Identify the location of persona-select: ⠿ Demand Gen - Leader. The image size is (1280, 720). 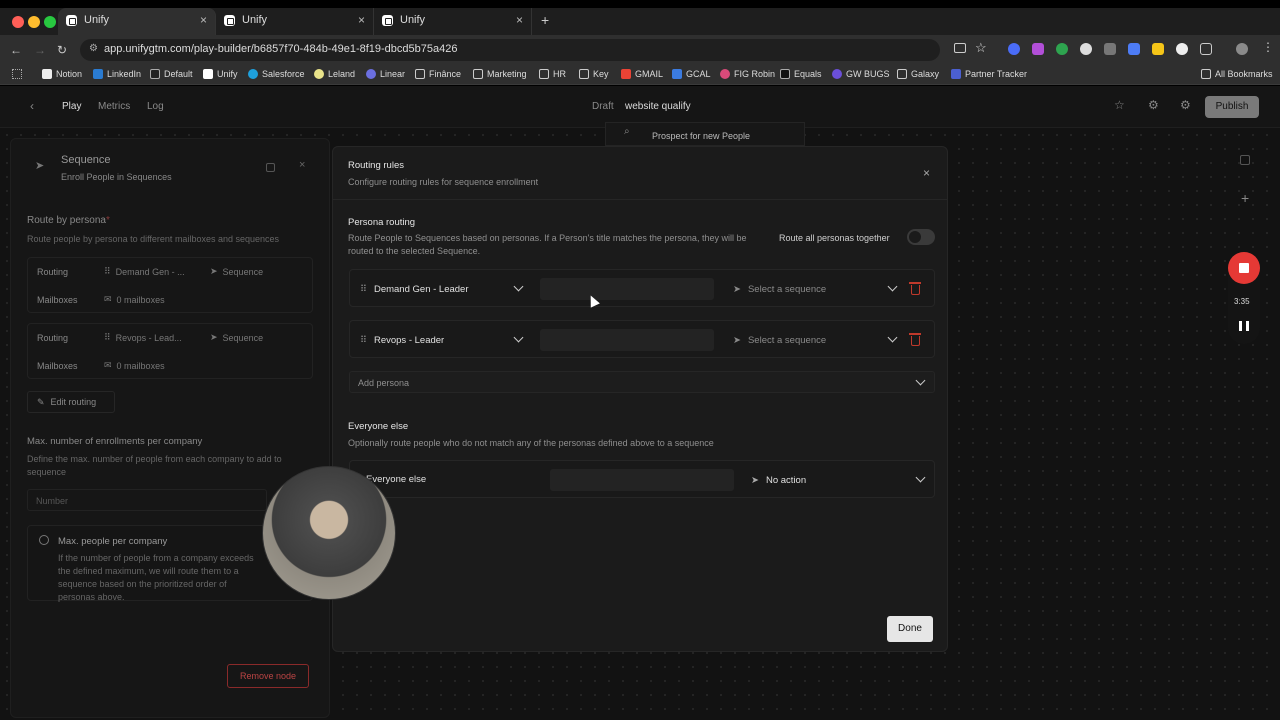
(442, 289).